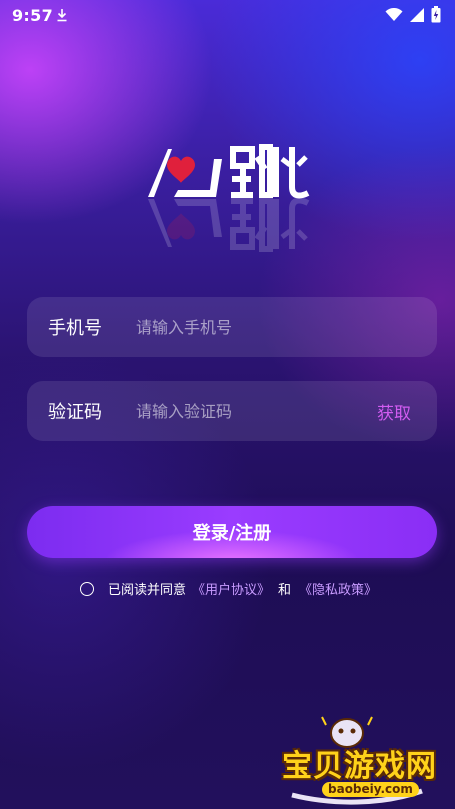  I want to click on phone-input, so click(286, 327).